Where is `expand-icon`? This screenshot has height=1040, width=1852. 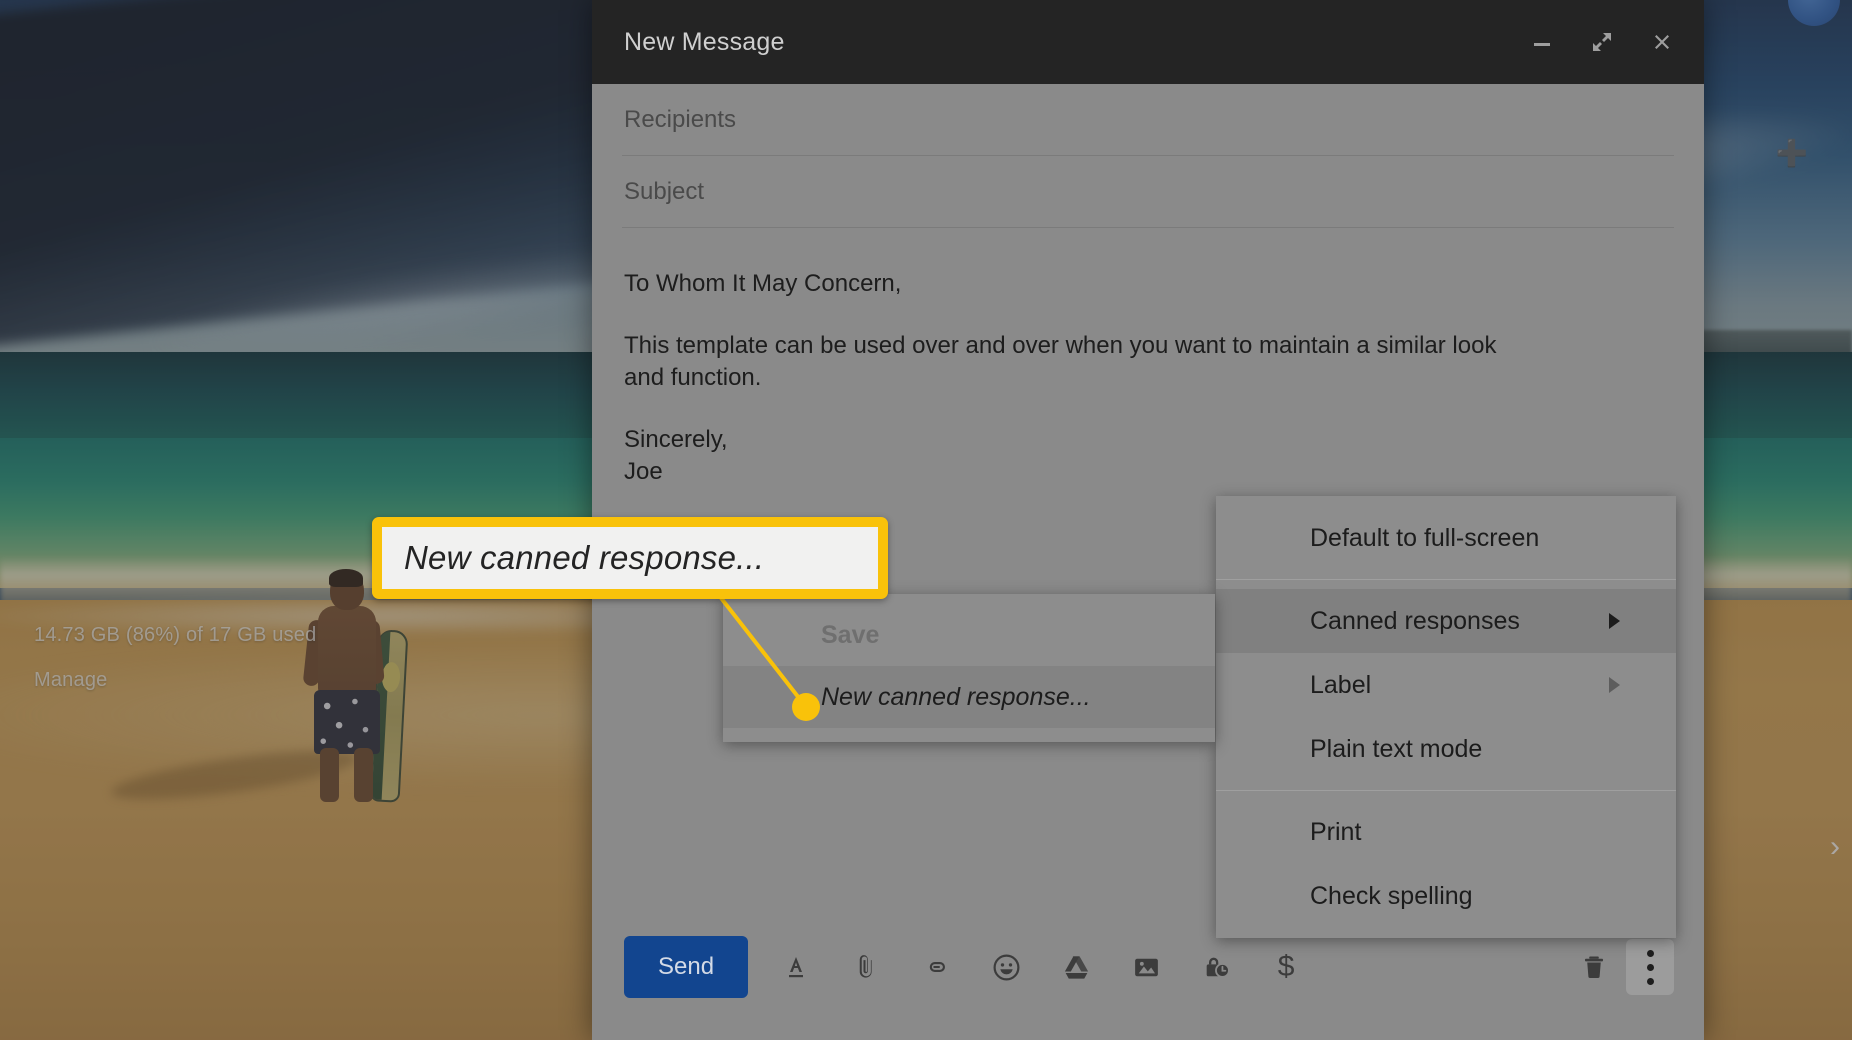
expand-icon is located at coordinates (1602, 42).